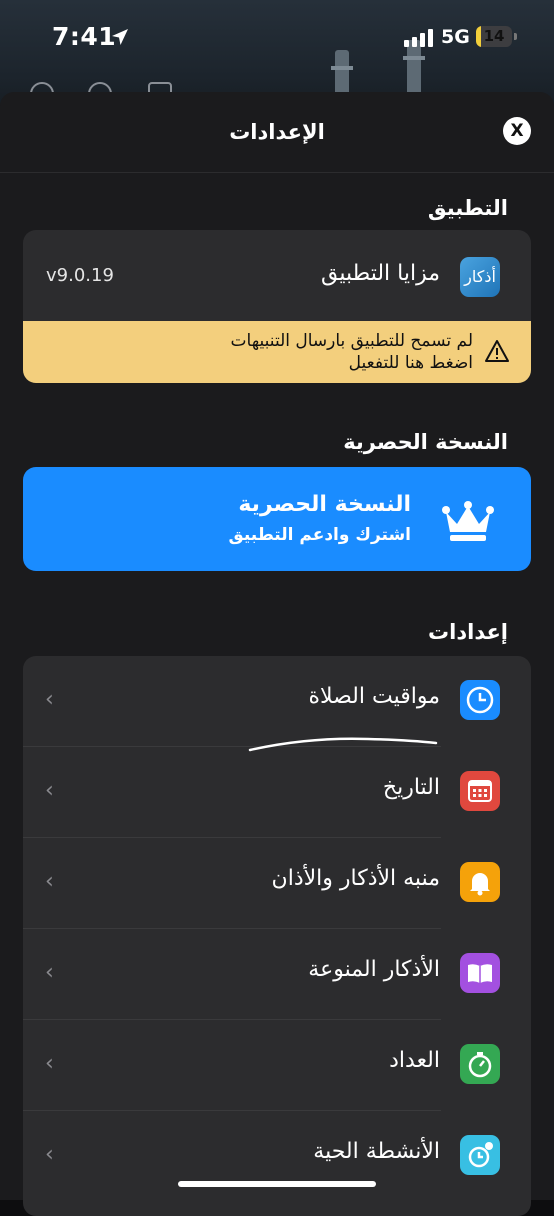 The image size is (554, 1216). I want to click on settings-item-date: التاريخ ‹, so click(277, 792).